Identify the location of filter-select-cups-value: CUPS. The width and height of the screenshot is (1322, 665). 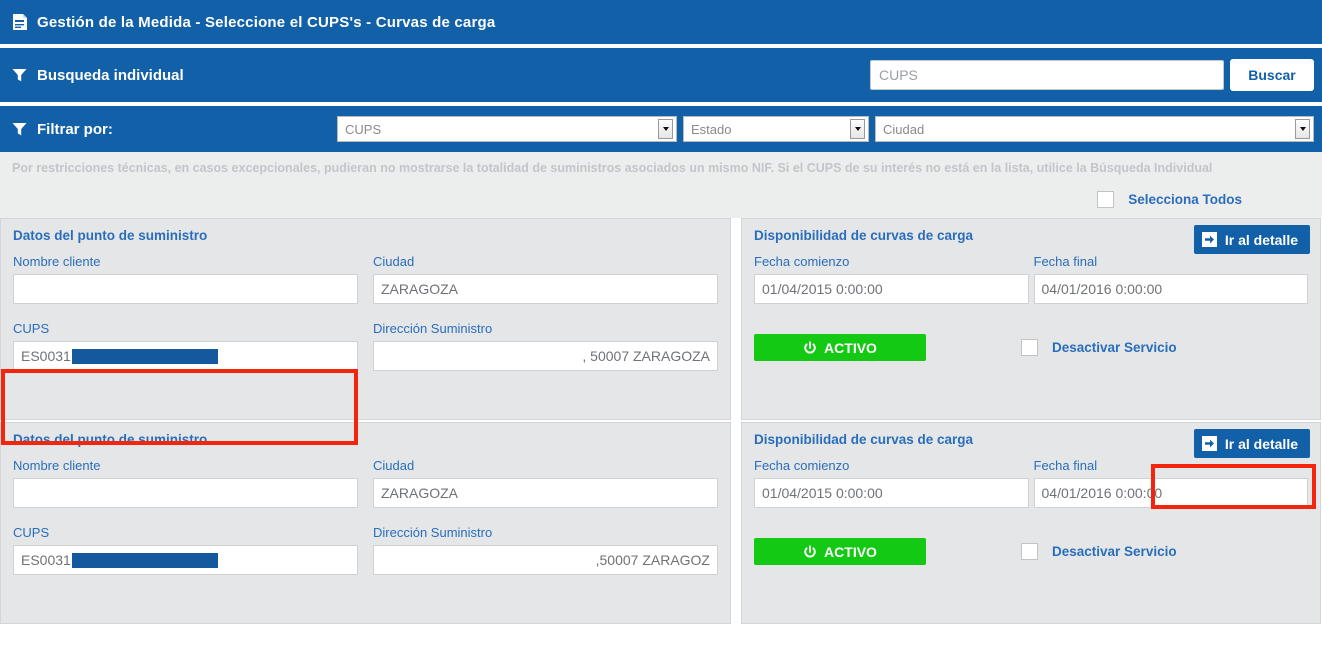
(363, 129).